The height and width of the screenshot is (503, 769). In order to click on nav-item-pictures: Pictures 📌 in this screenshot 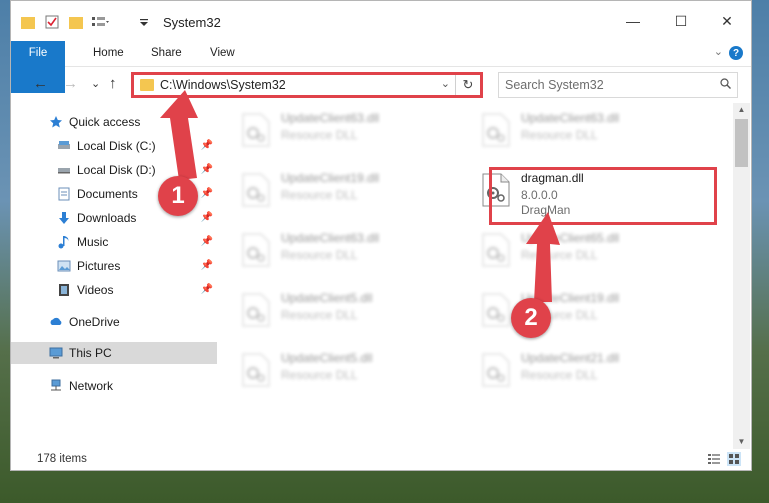, I will do `click(114, 266)`.